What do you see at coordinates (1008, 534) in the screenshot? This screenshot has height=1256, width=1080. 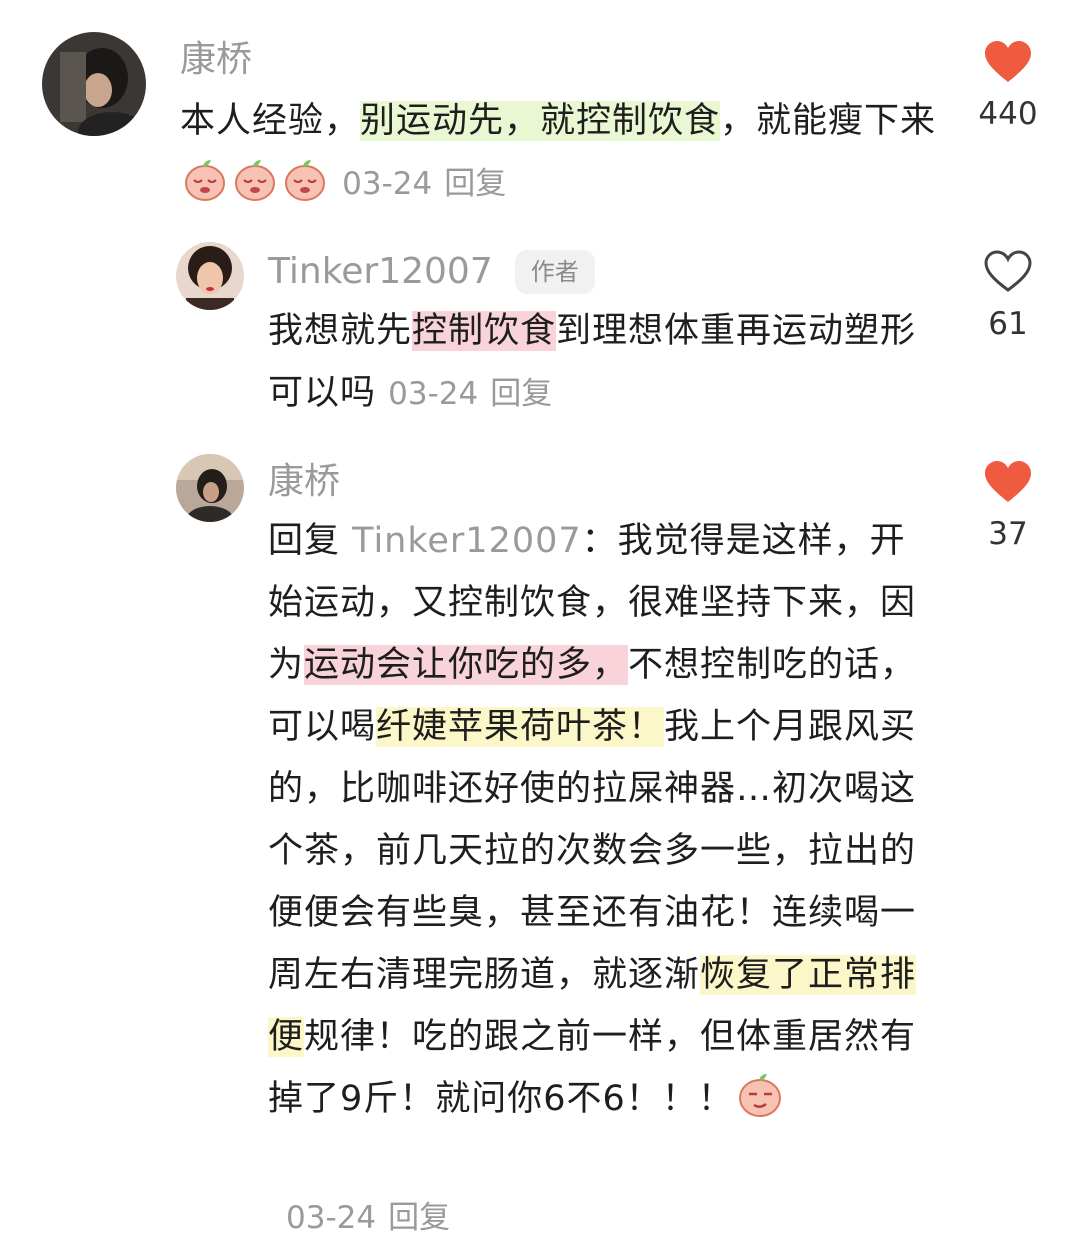 I see `like-count: 37` at bounding box center [1008, 534].